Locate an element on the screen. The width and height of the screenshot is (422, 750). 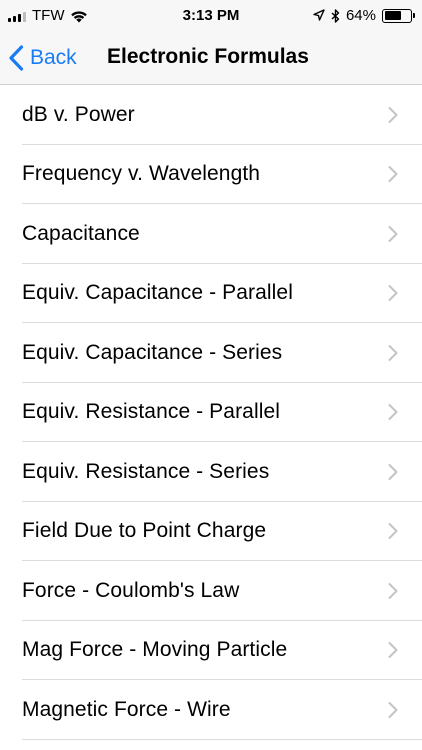
status-right: 64% is located at coordinates (364, 15).